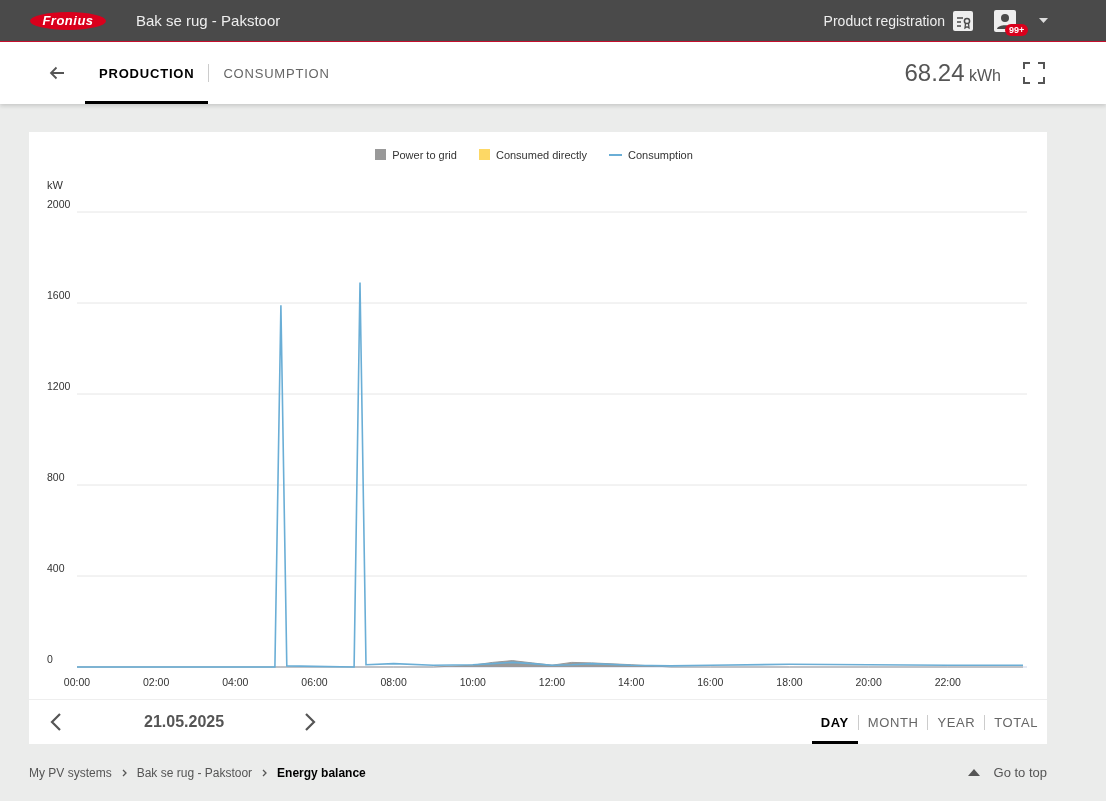  What do you see at coordinates (276, 73) in the screenshot?
I see `tab: CONSUMPTION` at bounding box center [276, 73].